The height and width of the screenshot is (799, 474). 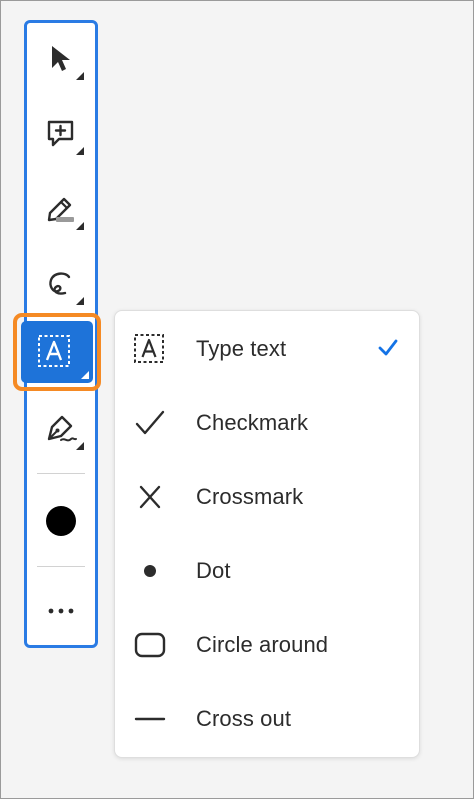 What do you see at coordinates (150, 719) in the screenshot?
I see `cross-out-icon` at bounding box center [150, 719].